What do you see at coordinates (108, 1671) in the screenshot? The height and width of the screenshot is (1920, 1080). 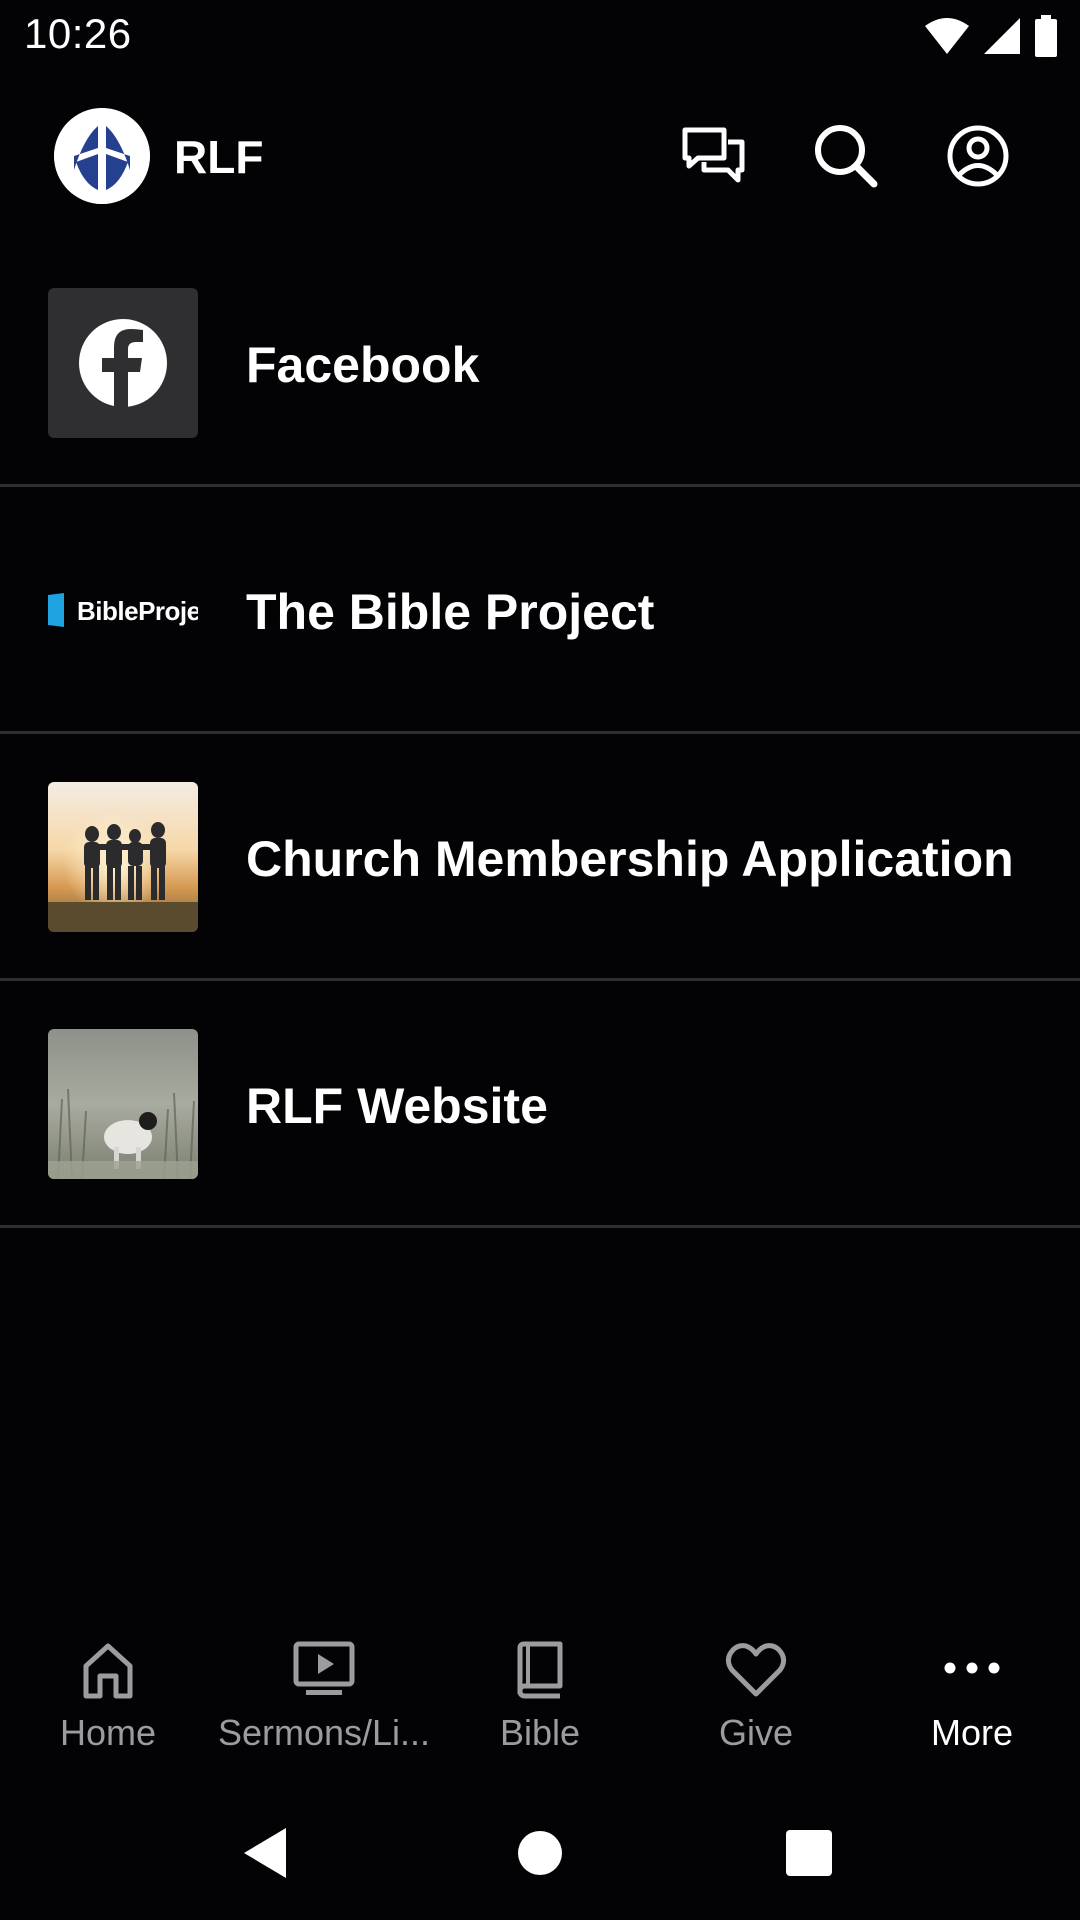 I see `home-icon` at bounding box center [108, 1671].